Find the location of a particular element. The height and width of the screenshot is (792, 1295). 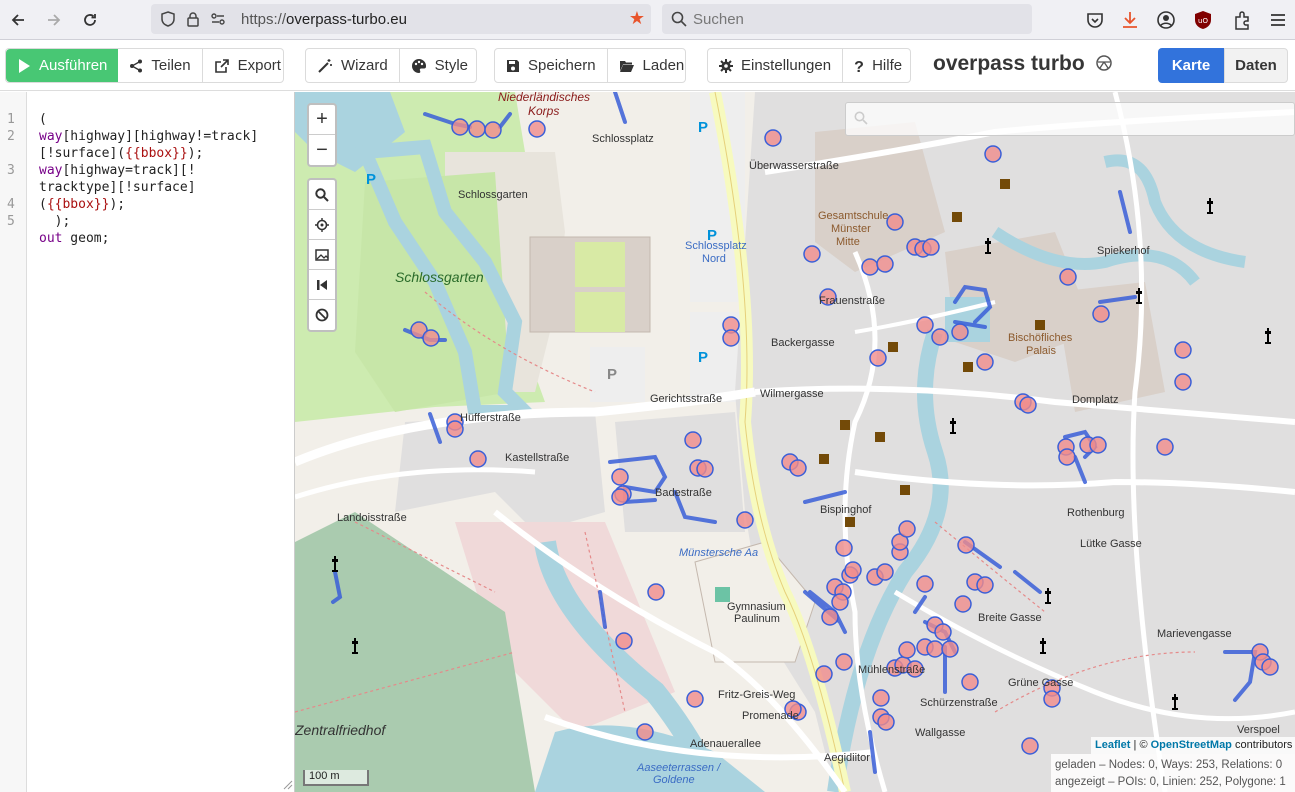

map-search-button is located at coordinates (322, 195).